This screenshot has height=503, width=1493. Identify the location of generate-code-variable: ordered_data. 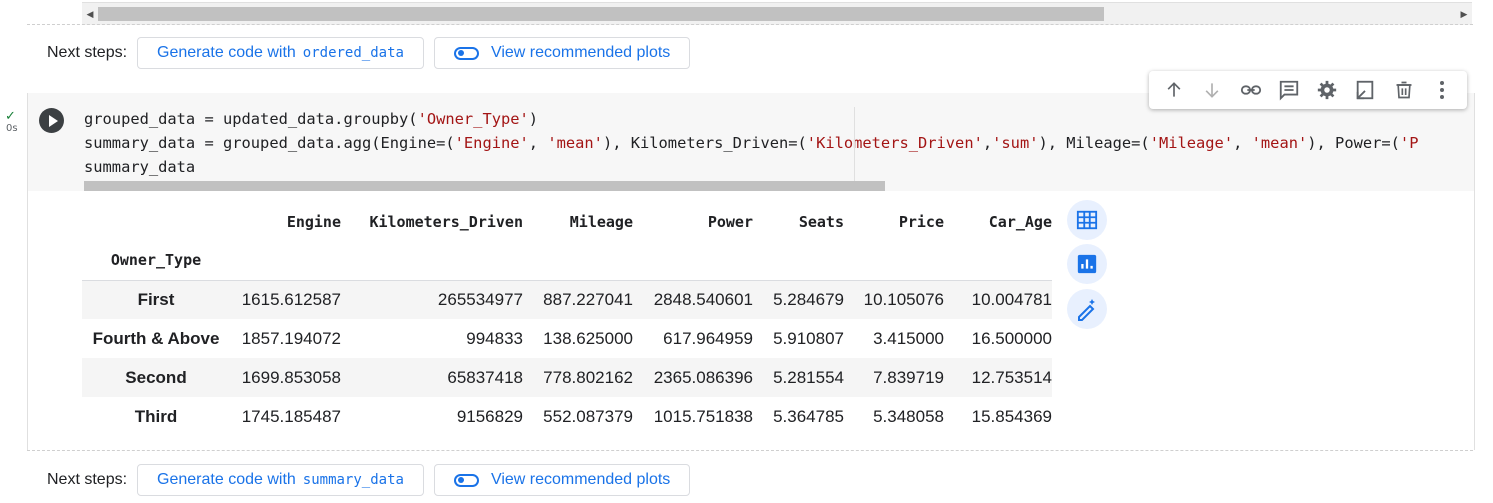
(353, 53).